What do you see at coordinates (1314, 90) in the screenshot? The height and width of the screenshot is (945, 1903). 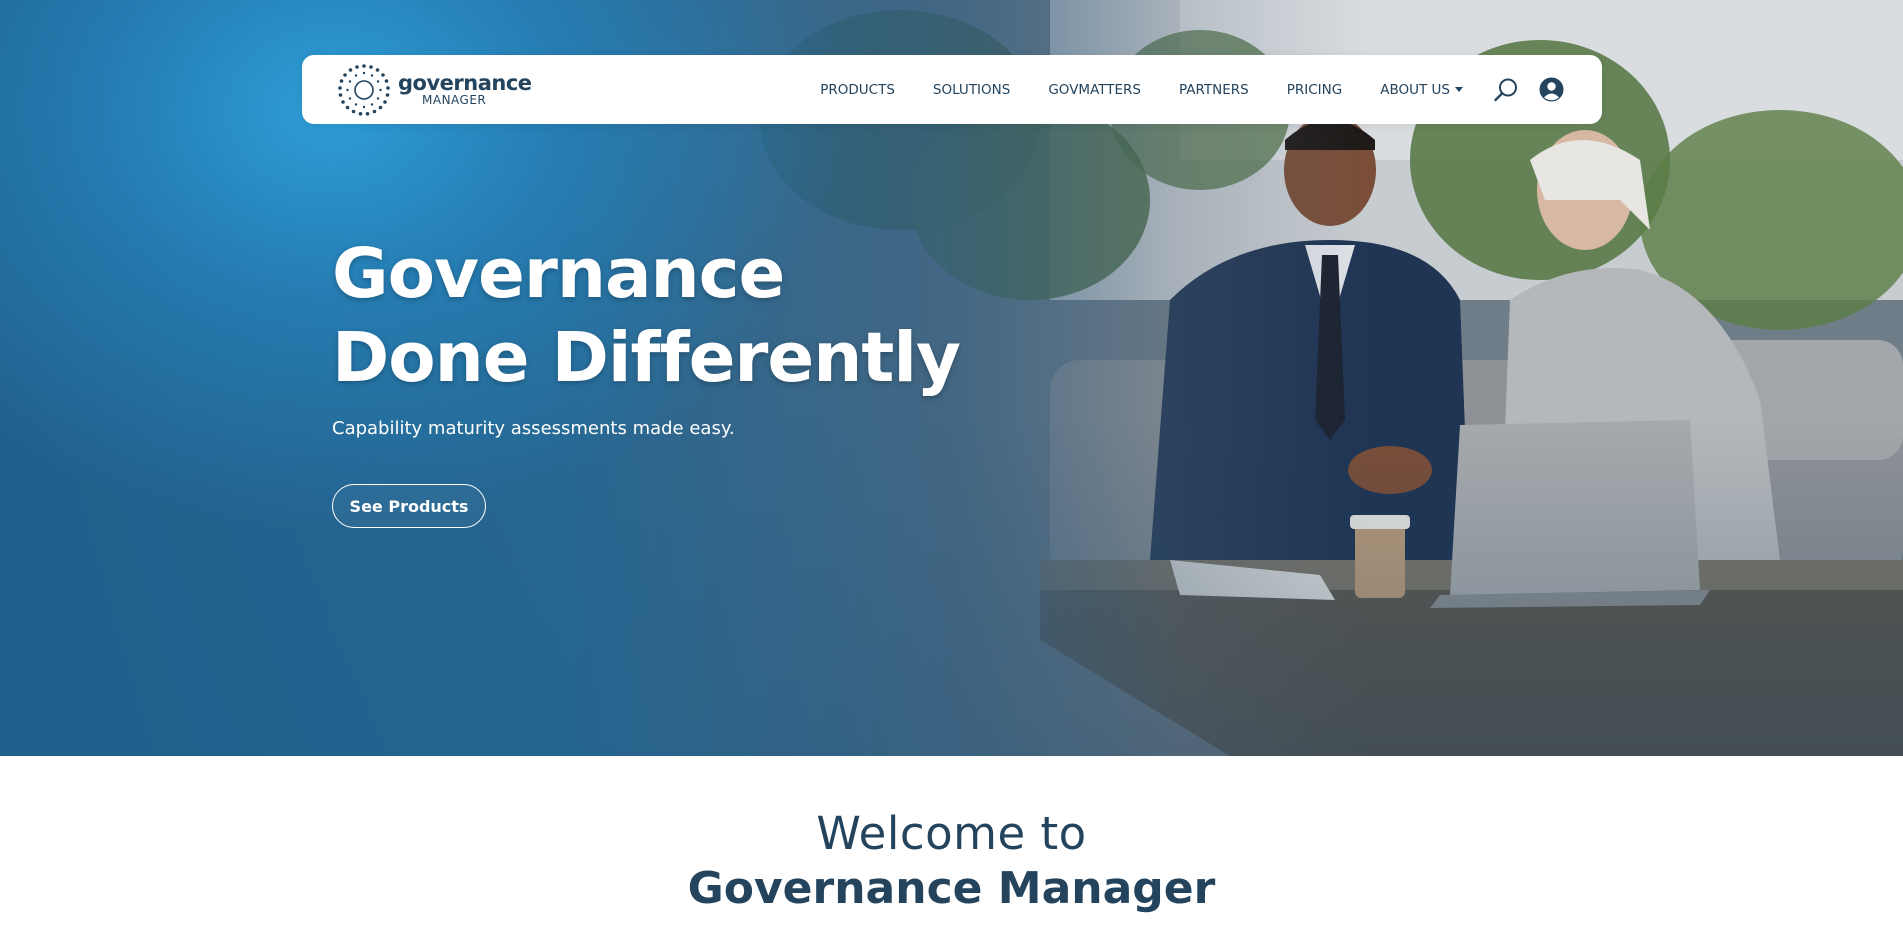 I see `nav-item-pricing: PRICING` at bounding box center [1314, 90].